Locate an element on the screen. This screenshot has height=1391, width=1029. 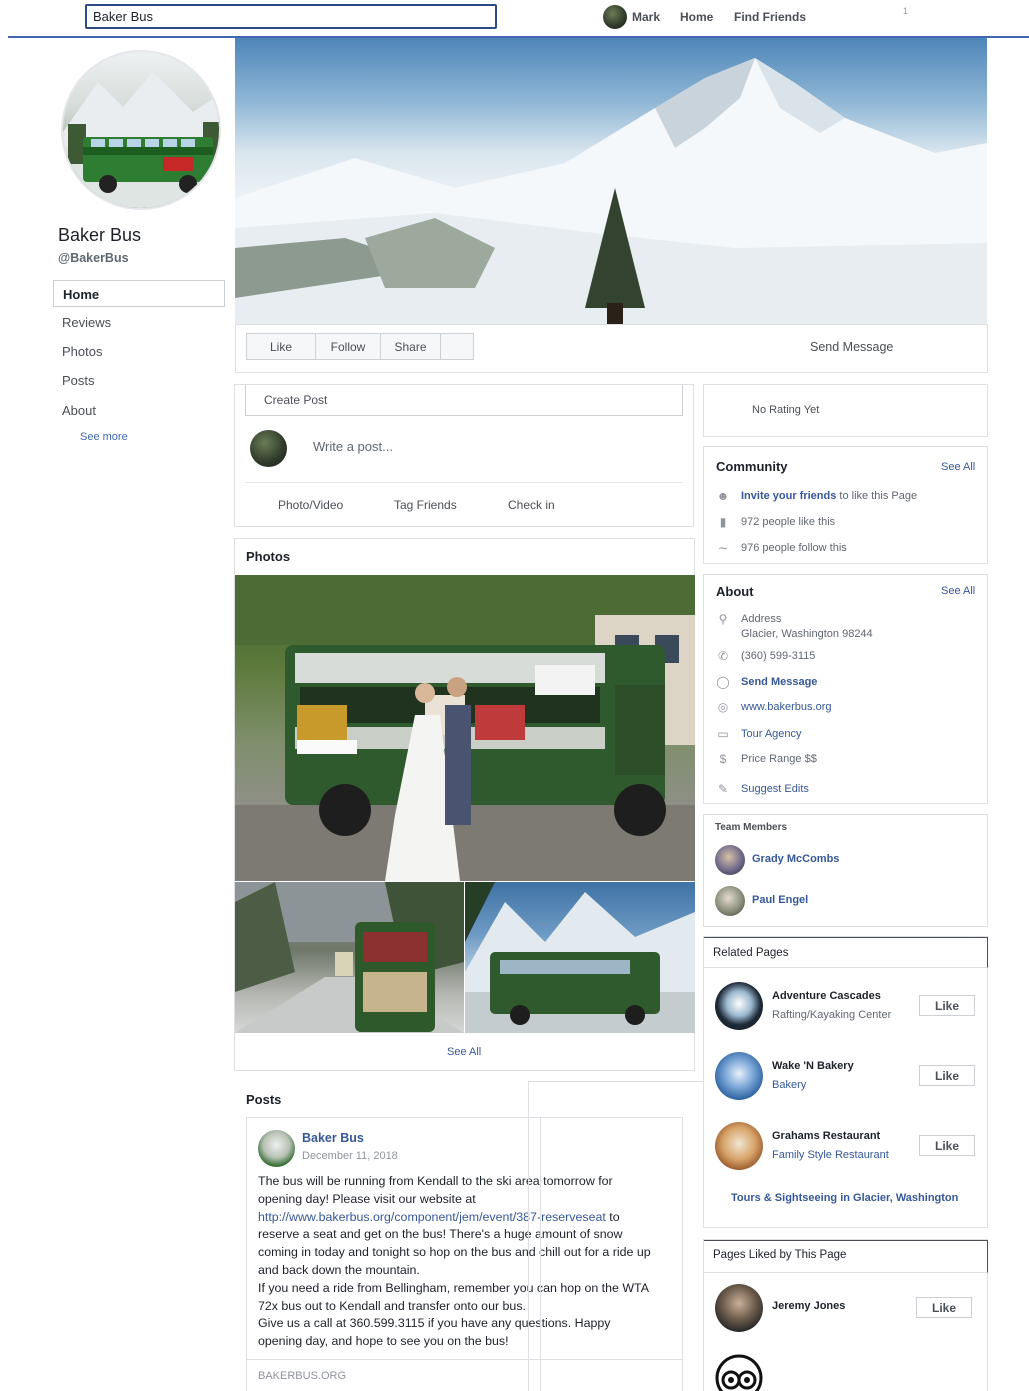
wedding-bus-image is located at coordinates (465, 728).